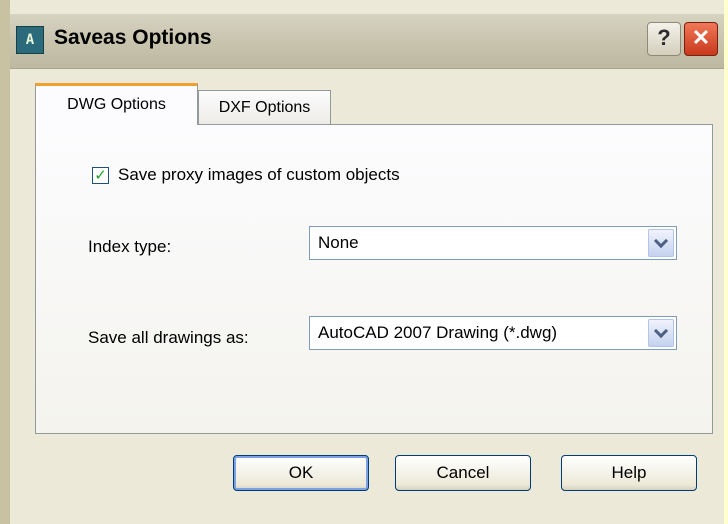 Image resolution: width=728 pixels, height=524 pixels. I want to click on tab-dxf-options: DXF Options, so click(264, 107).